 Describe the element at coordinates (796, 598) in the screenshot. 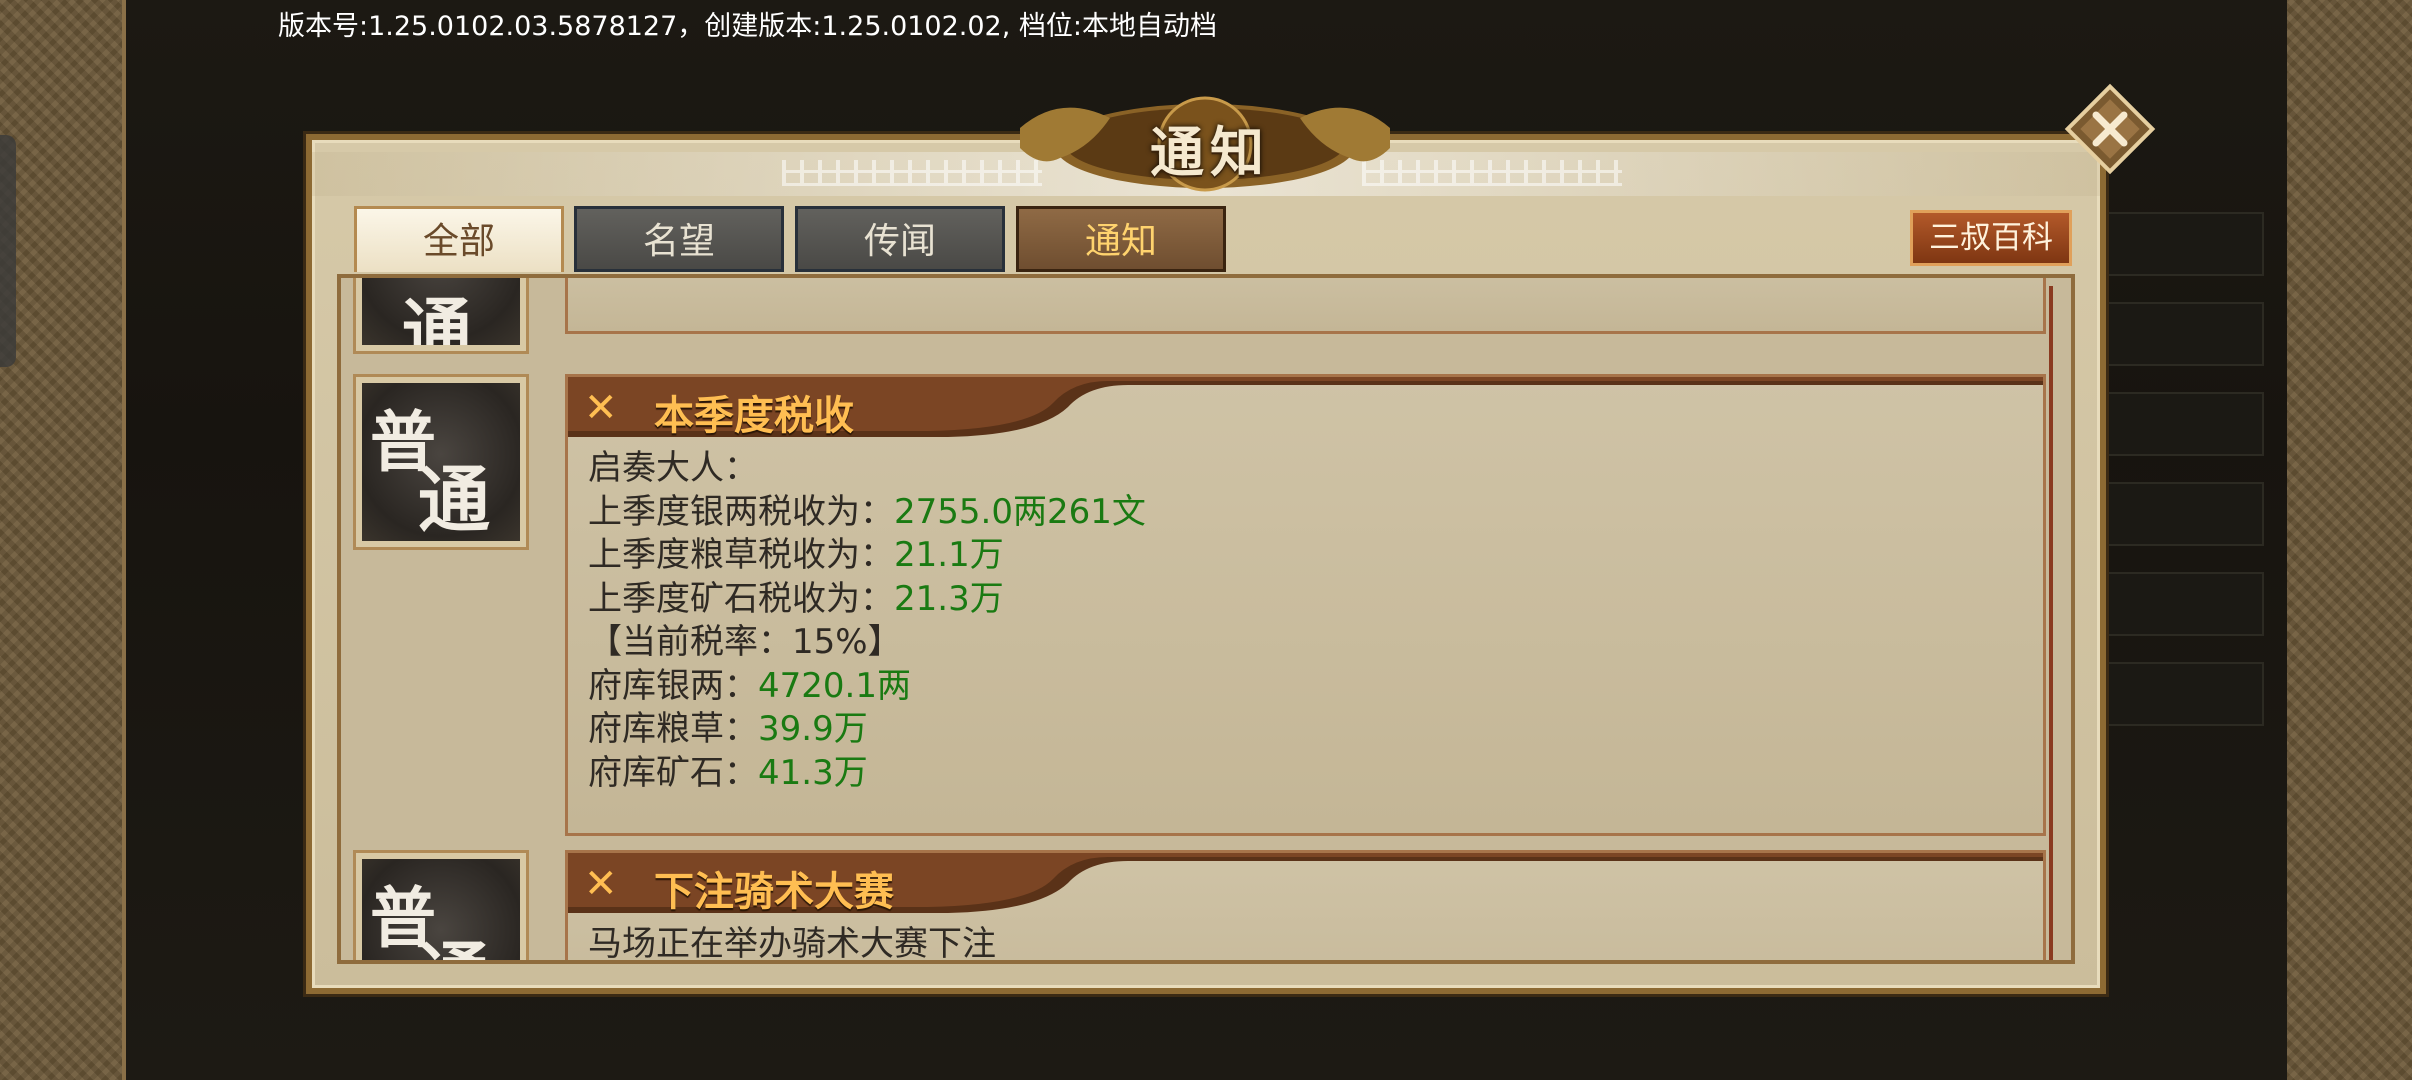

I see `notice-line: 上季度矿石税收为：21.3万` at that location.